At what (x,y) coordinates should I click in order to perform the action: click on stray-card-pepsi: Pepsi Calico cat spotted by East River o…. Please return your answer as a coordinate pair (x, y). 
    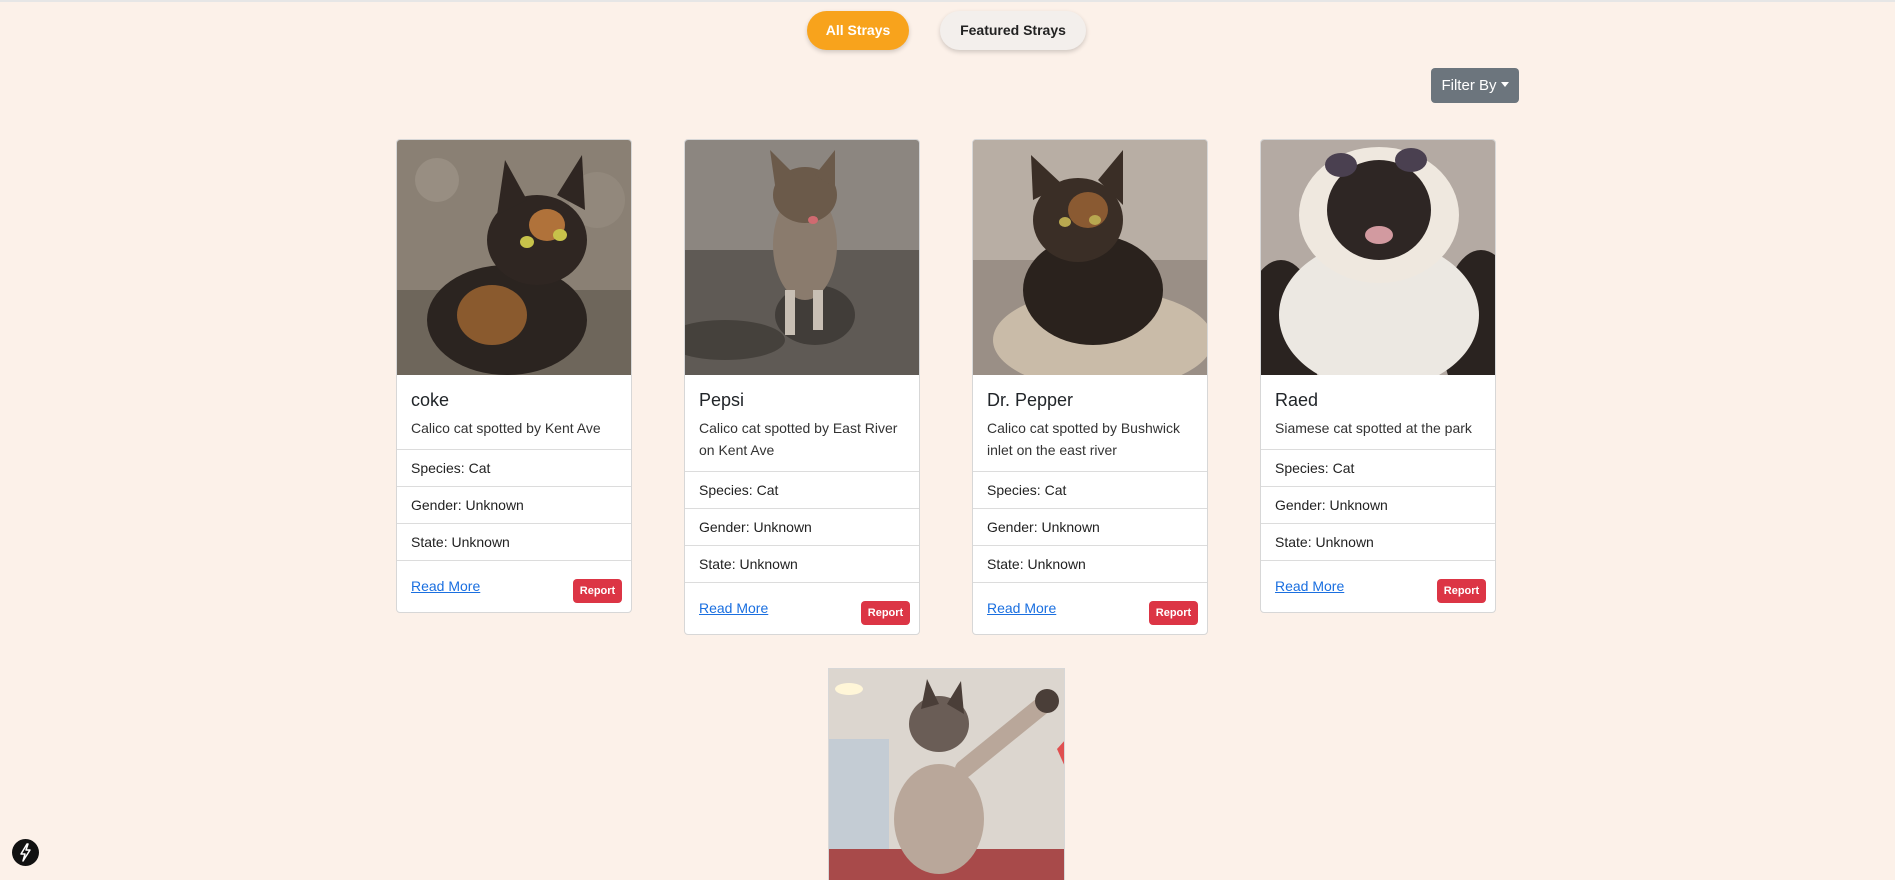
    Looking at the image, I should click on (802, 387).